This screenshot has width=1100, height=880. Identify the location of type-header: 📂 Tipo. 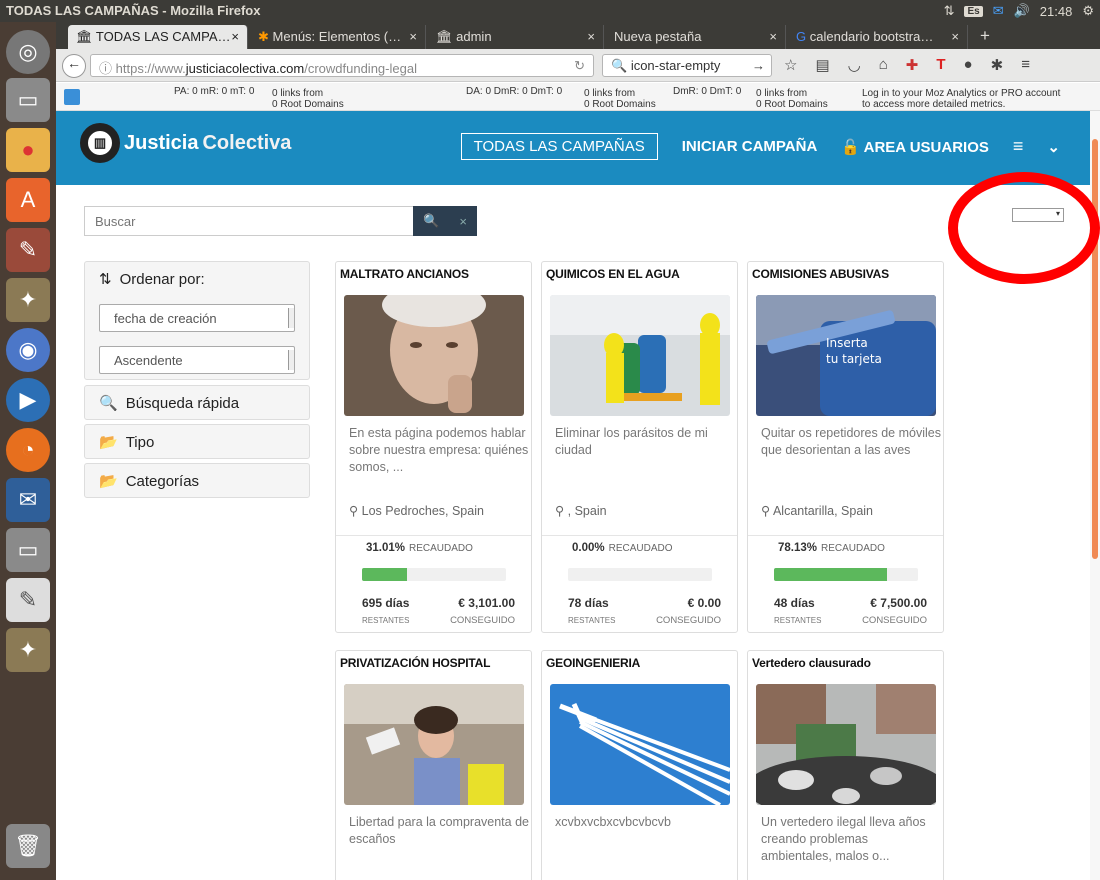
(197, 442).